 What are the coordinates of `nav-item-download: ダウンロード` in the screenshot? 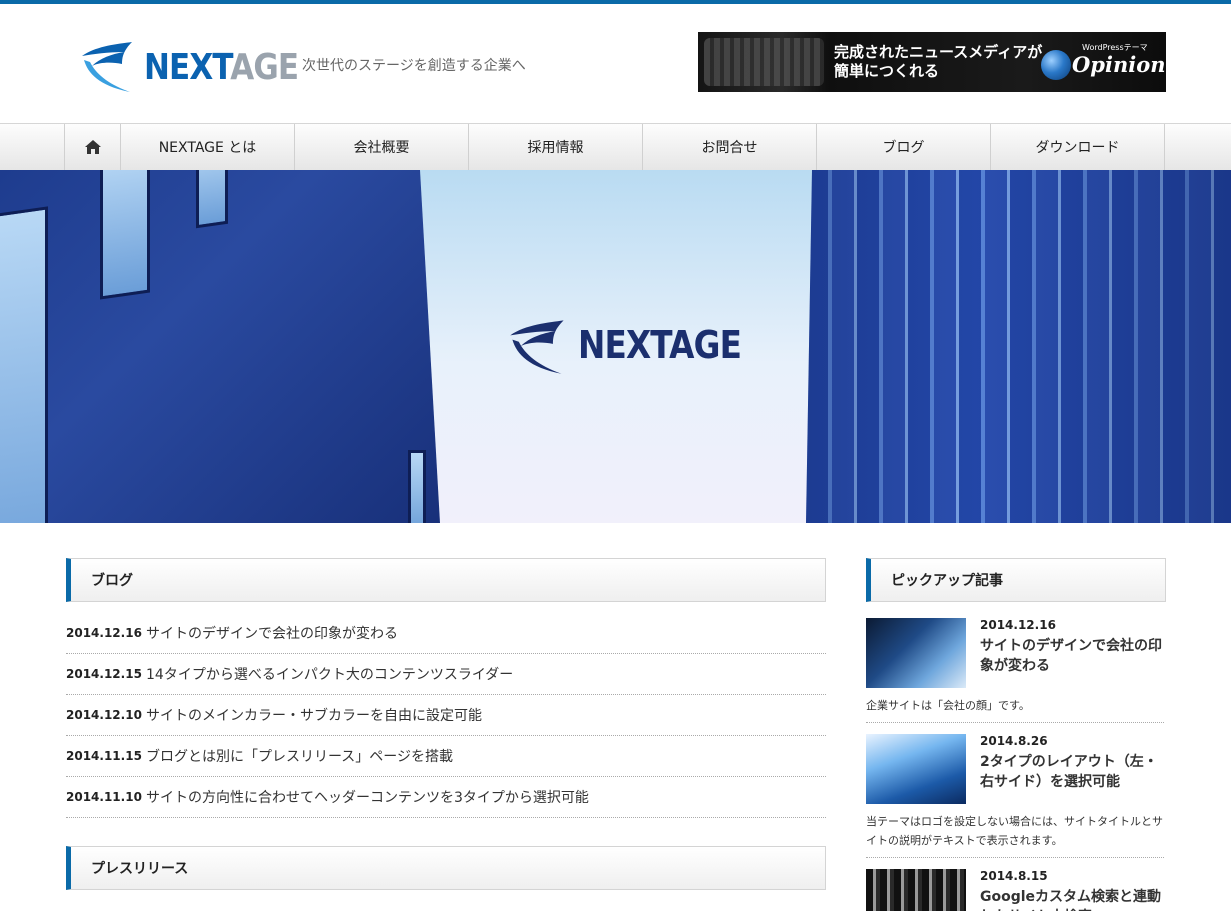 It's located at (1078, 147).